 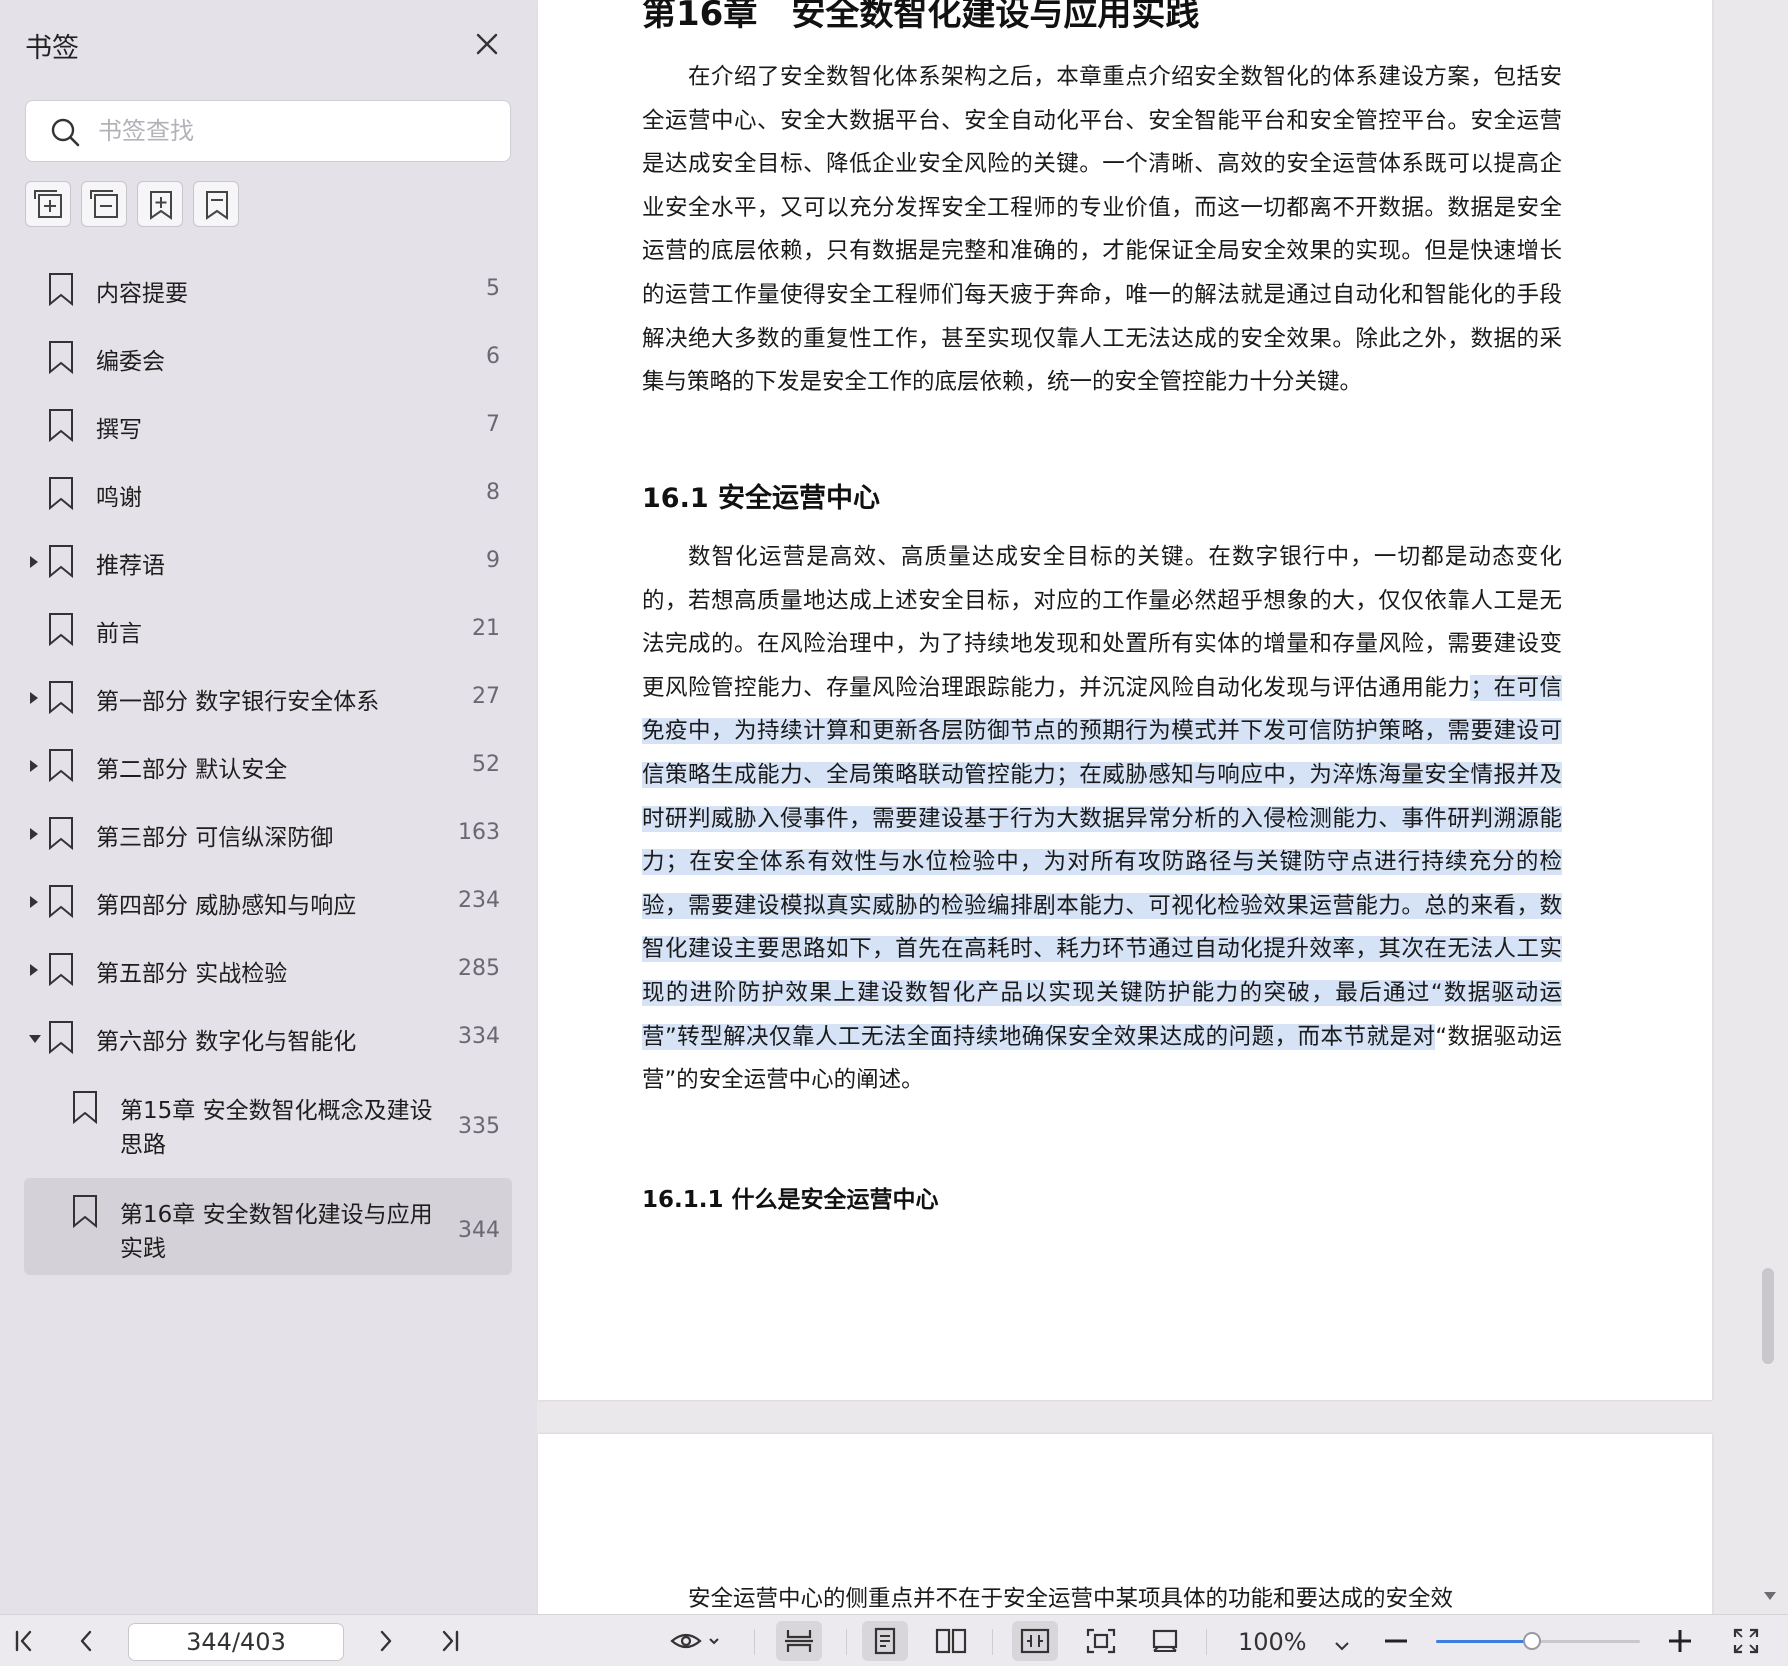 What do you see at coordinates (493, 560) in the screenshot?
I see `bookmark-page-number: 9` at bounding box center [493, 560].